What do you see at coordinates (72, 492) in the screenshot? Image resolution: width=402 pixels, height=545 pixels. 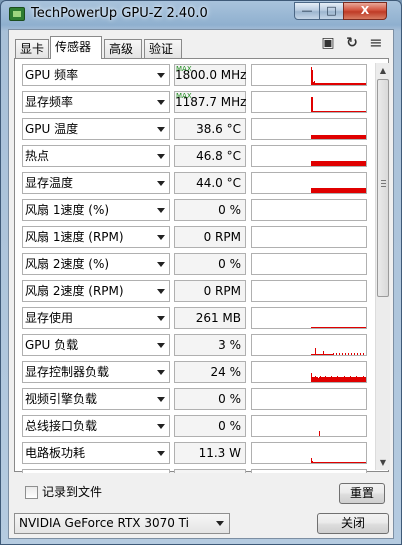 I see `log-to-file-label: 记录到文件` at bounding box center [72, 492].